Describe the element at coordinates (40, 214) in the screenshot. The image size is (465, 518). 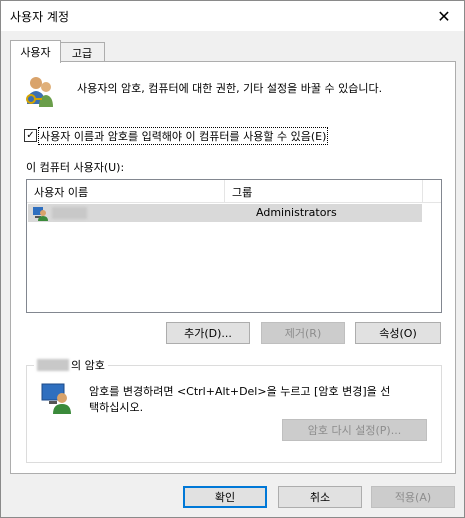
I see `user-account-icon` at that location.